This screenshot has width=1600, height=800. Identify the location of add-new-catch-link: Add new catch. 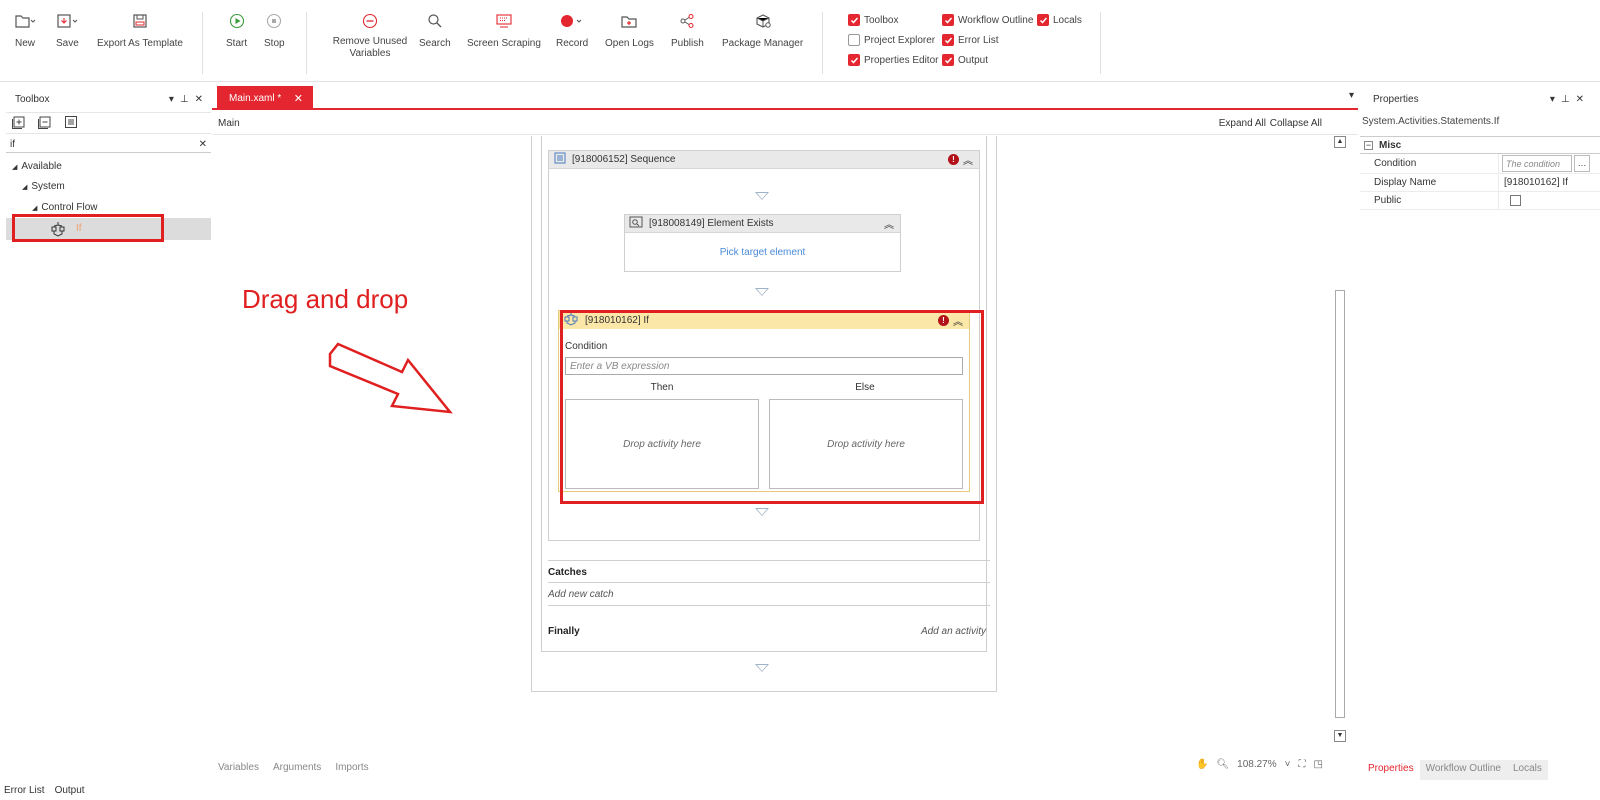
(581, 594).